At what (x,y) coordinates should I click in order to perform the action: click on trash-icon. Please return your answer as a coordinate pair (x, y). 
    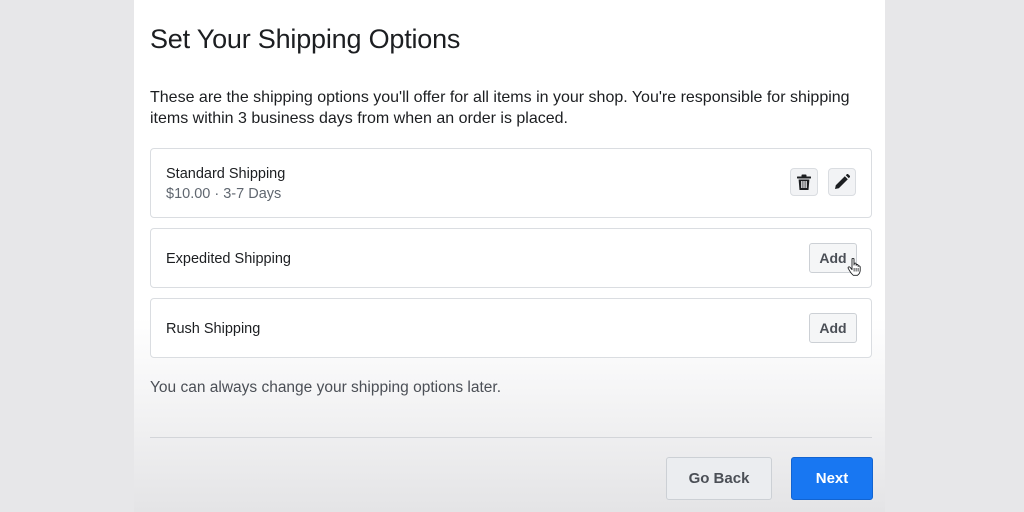
    Looking at the image, I should click on (804, 182).